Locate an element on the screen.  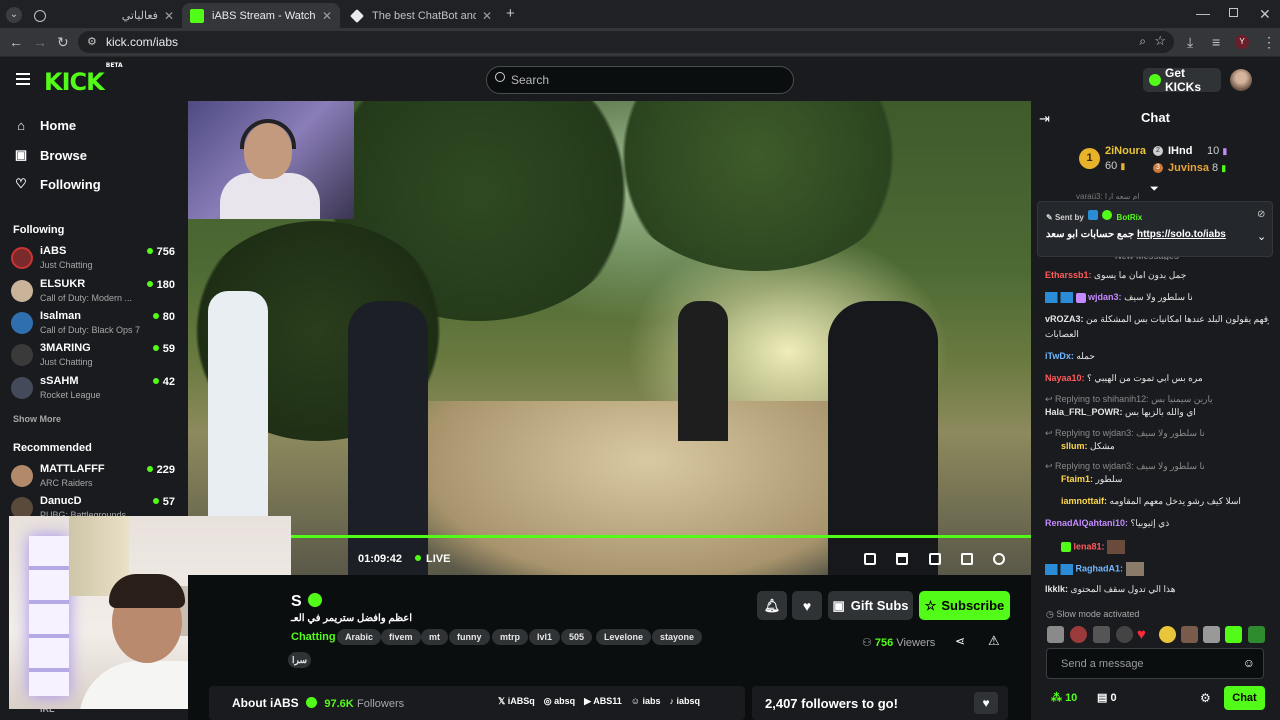
theater-mode-icon is located at coordinates (935, 559).